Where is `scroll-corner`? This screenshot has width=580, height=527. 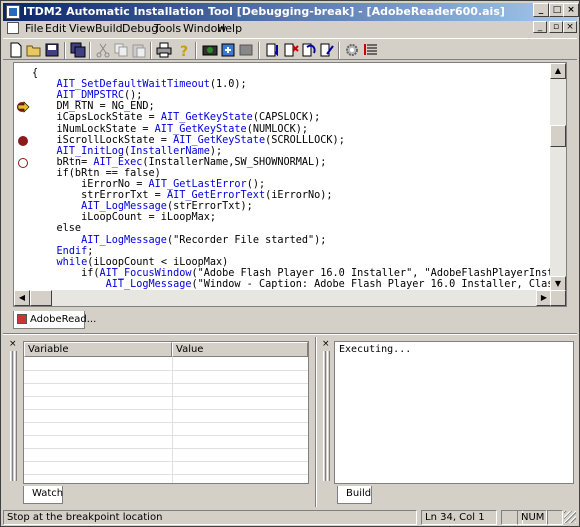
scroll-corner is located at coordinates (558, 298).